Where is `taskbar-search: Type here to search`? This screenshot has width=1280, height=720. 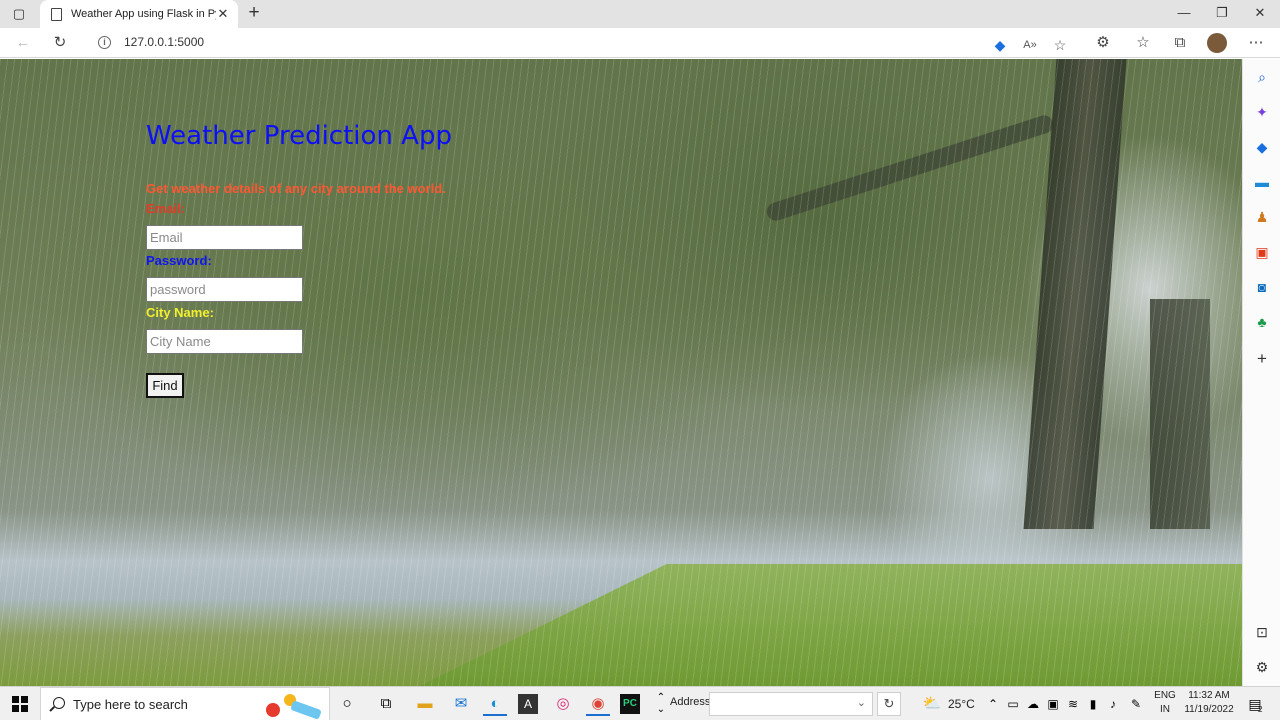 taskbar-search: Type here to search is located at coordinates (185, 703).